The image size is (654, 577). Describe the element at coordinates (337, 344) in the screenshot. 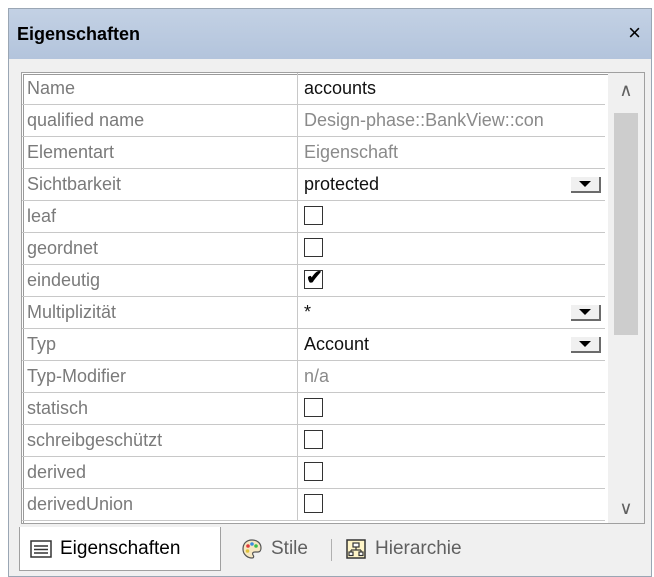

I see `property-value-text: Account` at that location.